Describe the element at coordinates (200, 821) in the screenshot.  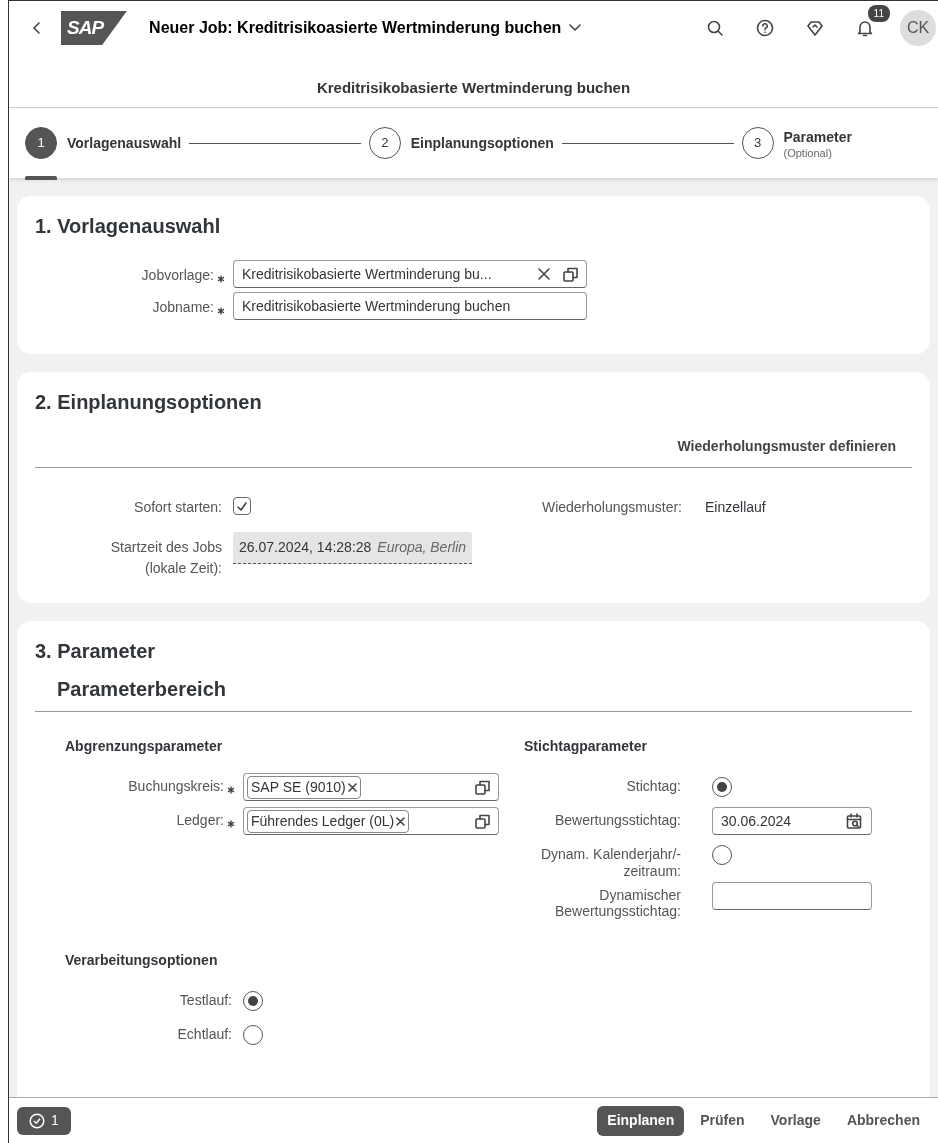
I see `field-label: Ledger:` at that location.